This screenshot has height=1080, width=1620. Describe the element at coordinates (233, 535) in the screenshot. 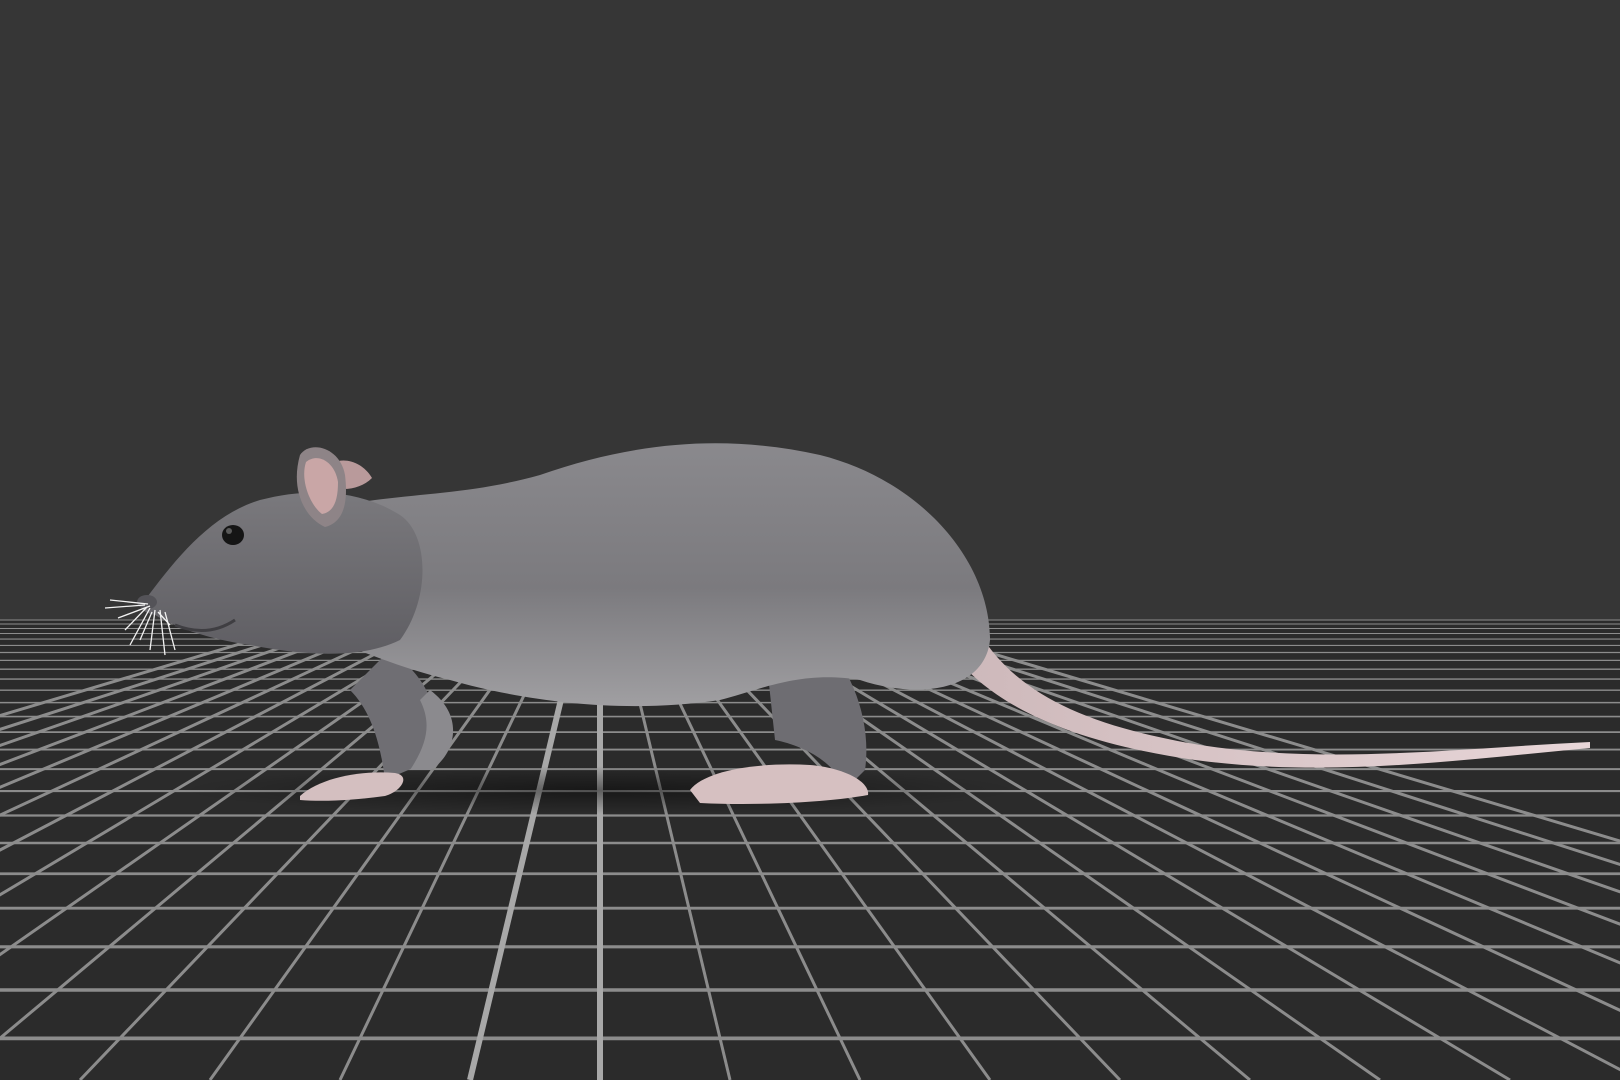

I see `rat-eye` at that location.